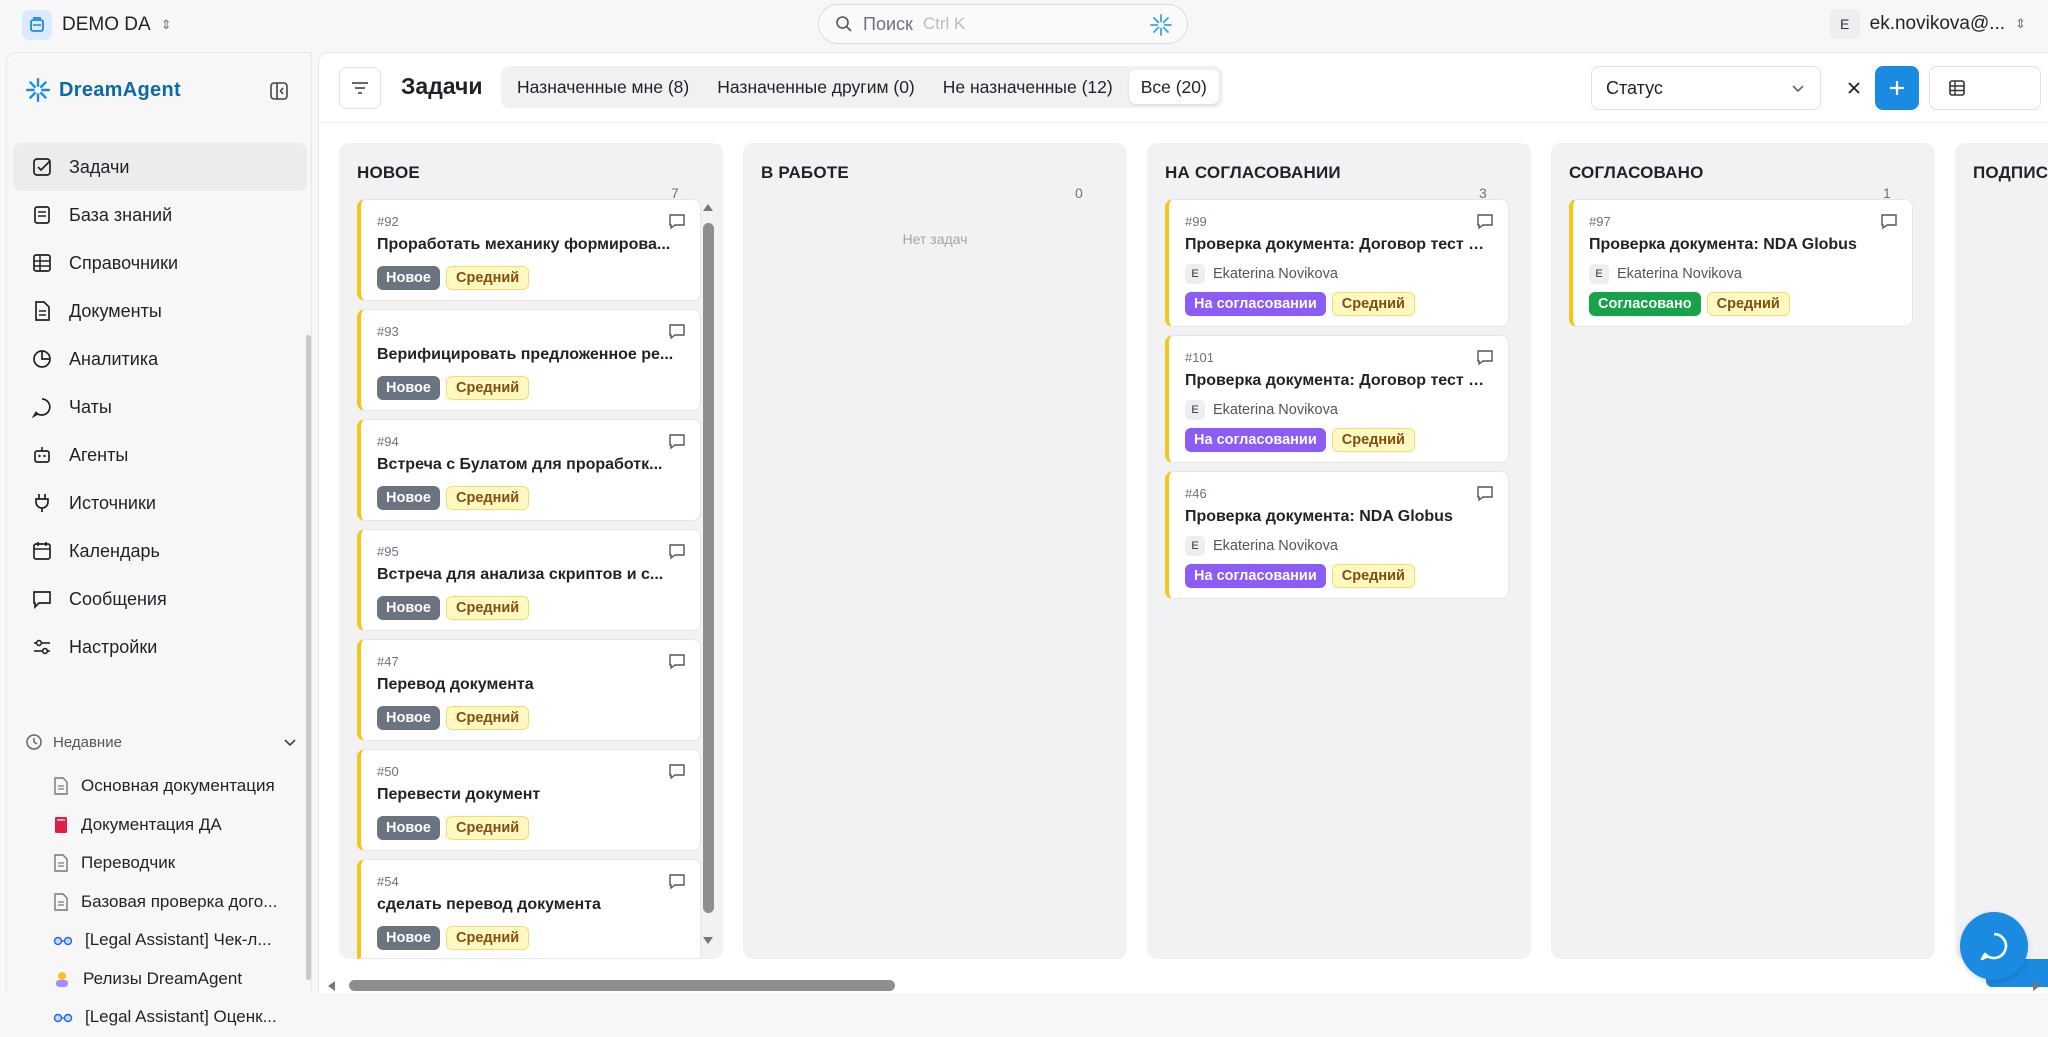  Describe the element at coordinates (1706, 88) in the screenshot. I see `status-select: Статус` at that location.